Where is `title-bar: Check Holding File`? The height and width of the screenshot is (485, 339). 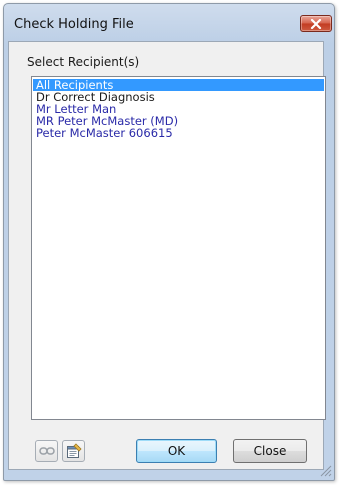 title-bar: Check Holding File is located at coordinates (169, 23).